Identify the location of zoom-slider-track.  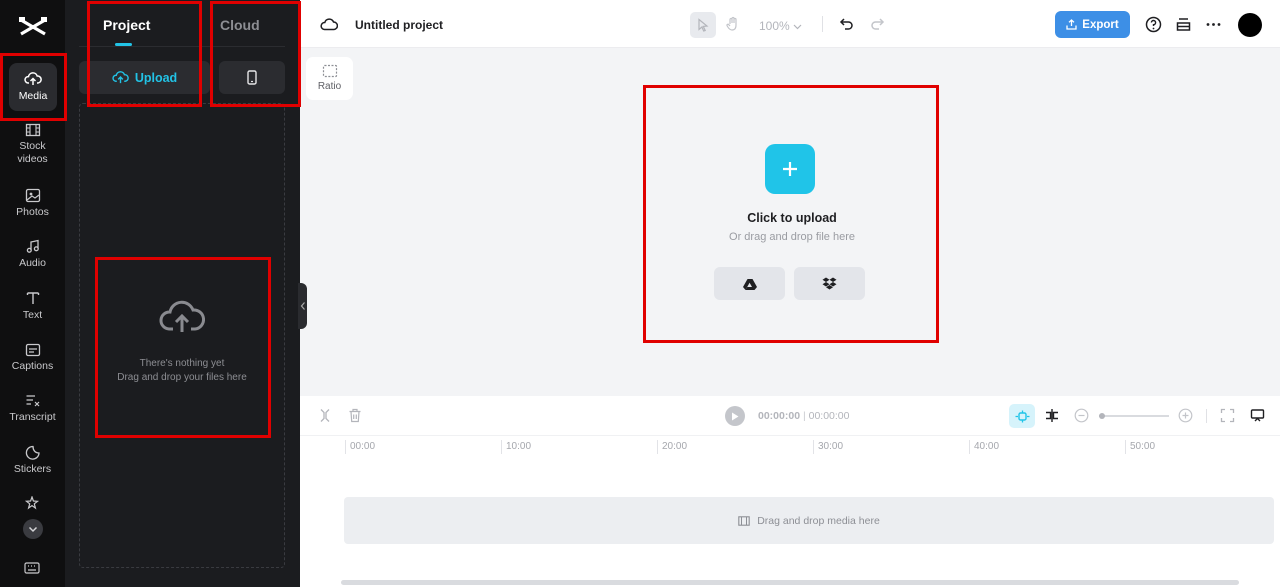
(1134, 416).